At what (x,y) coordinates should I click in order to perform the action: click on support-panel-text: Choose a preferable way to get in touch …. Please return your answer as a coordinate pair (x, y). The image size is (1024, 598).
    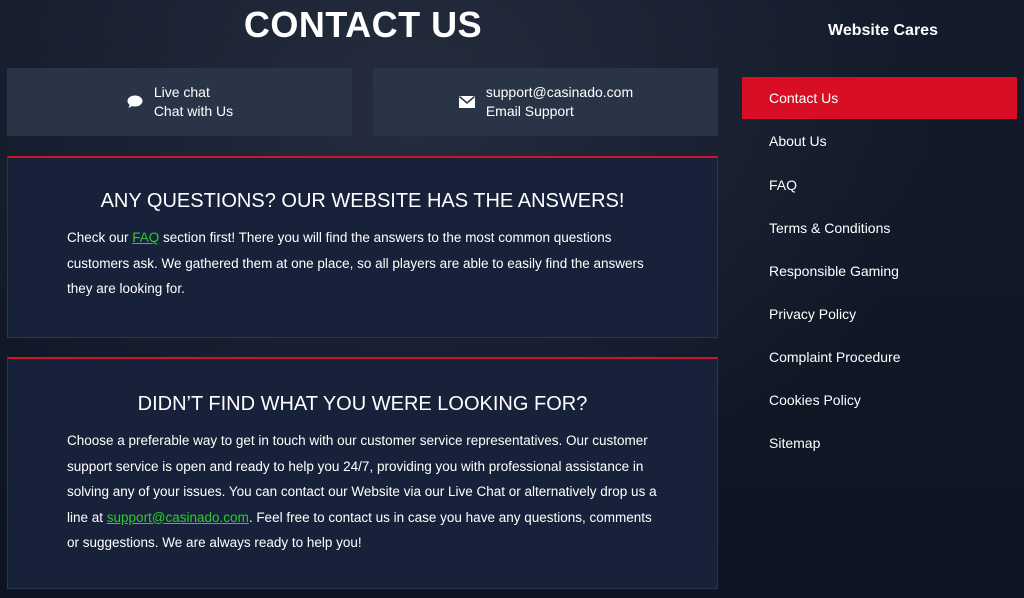
    Looking at the image, I should click on (367, 492).